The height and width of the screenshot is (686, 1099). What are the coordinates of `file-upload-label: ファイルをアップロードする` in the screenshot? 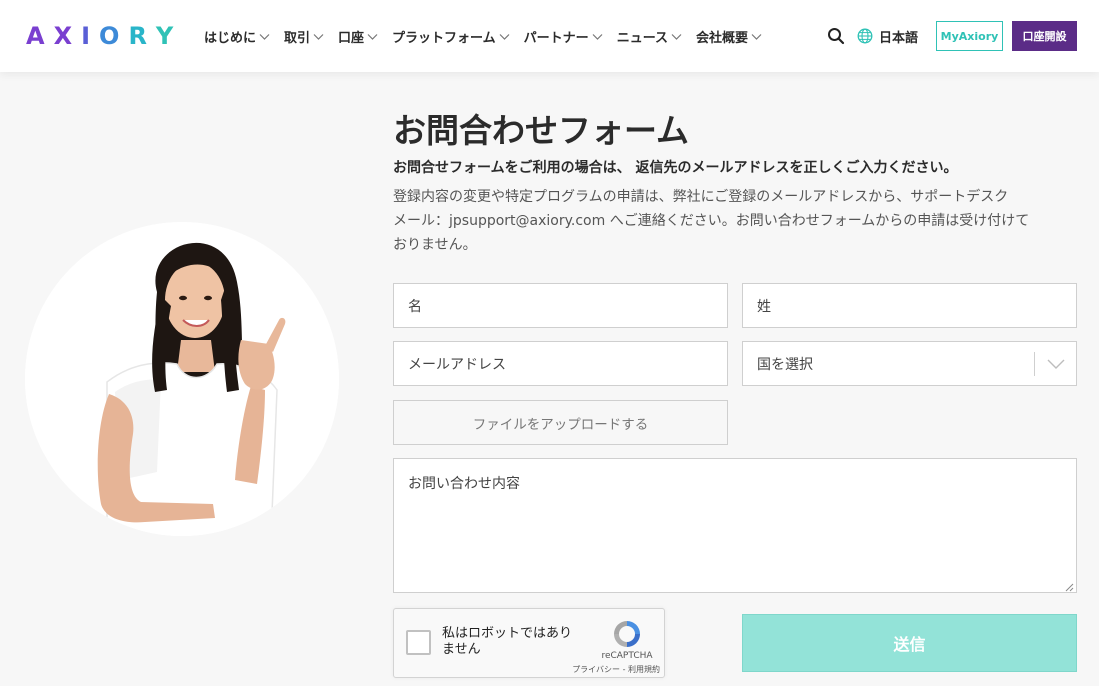 It's located at (560, 424).